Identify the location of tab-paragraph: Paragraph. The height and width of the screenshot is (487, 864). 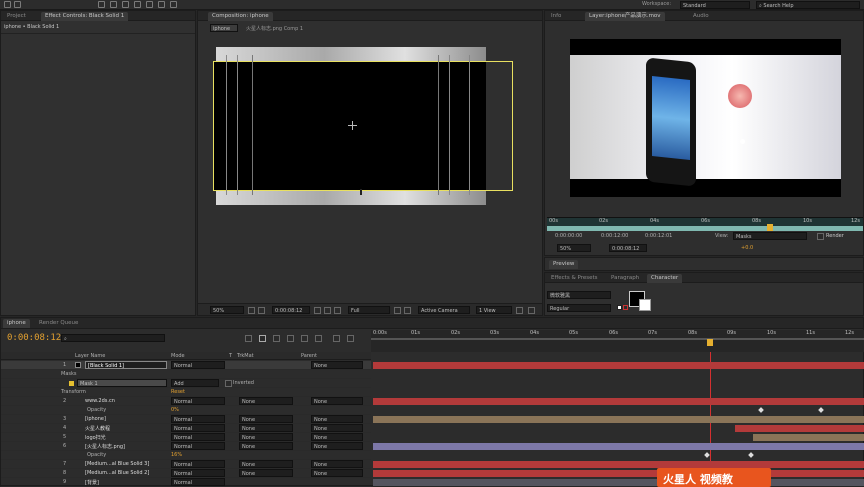
(625, 278).